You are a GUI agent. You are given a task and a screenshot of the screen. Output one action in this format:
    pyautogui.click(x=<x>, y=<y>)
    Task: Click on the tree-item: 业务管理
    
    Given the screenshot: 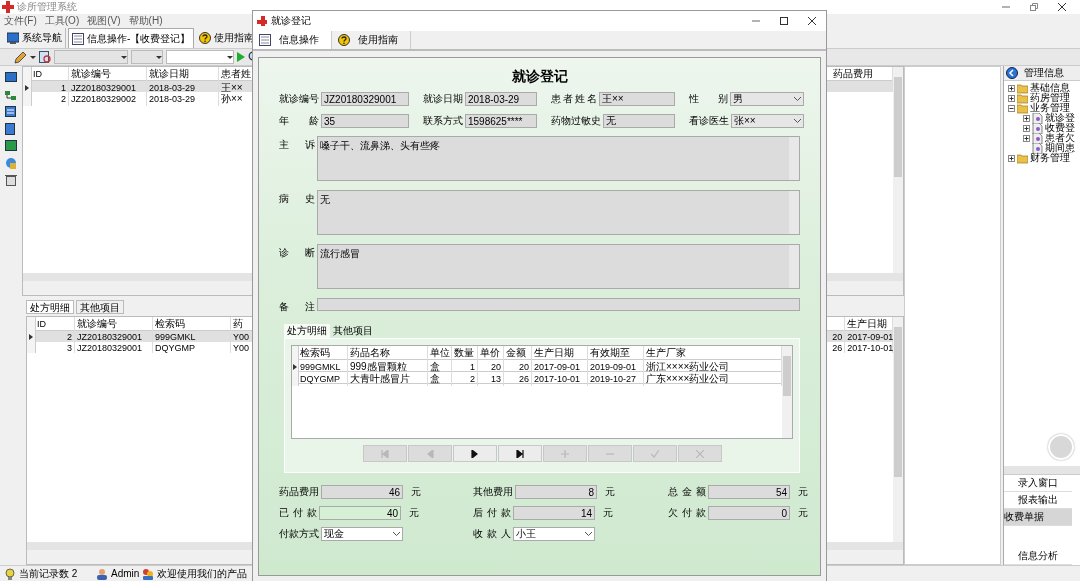 What is the action you would take?
    pyautogui.click(x=1050, y=108)
    